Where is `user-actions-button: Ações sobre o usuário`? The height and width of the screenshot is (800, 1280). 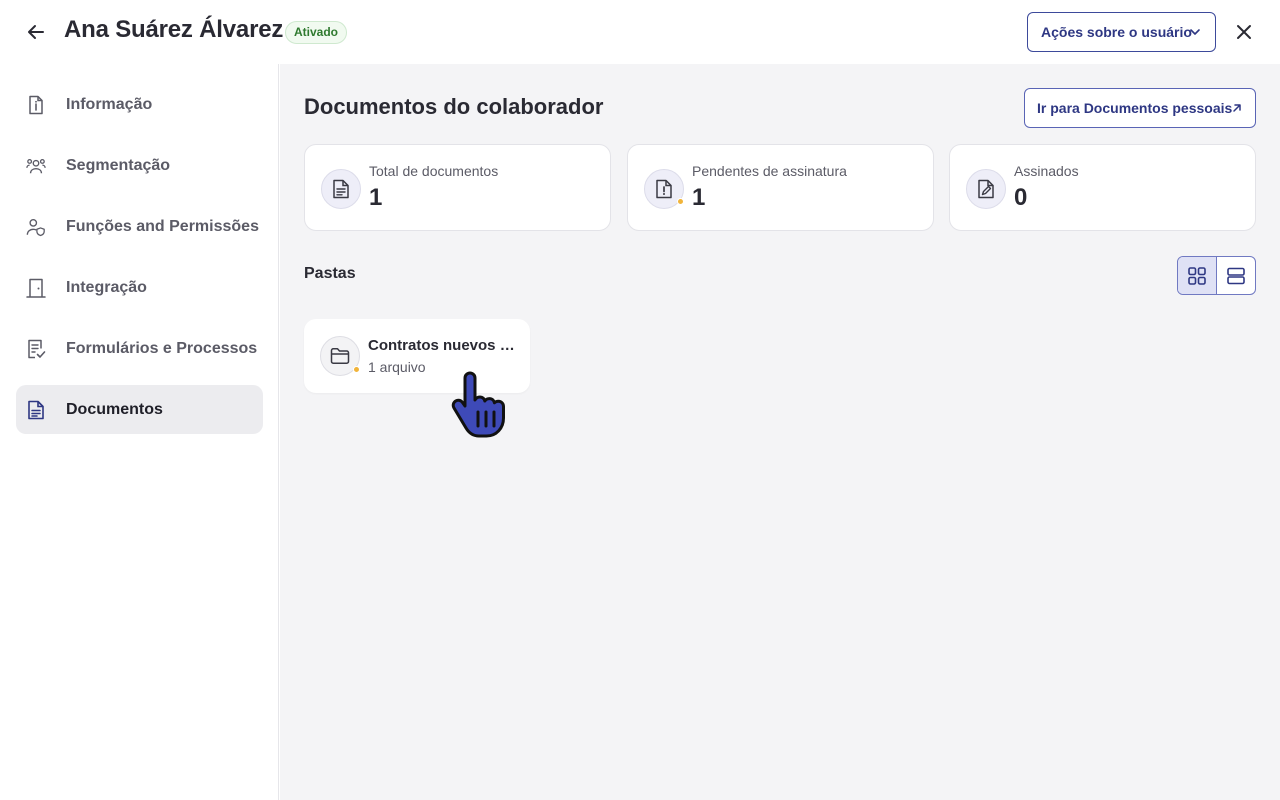
user-actions-button: Ações sobre o usuário is located at coordinates (1121, 32).